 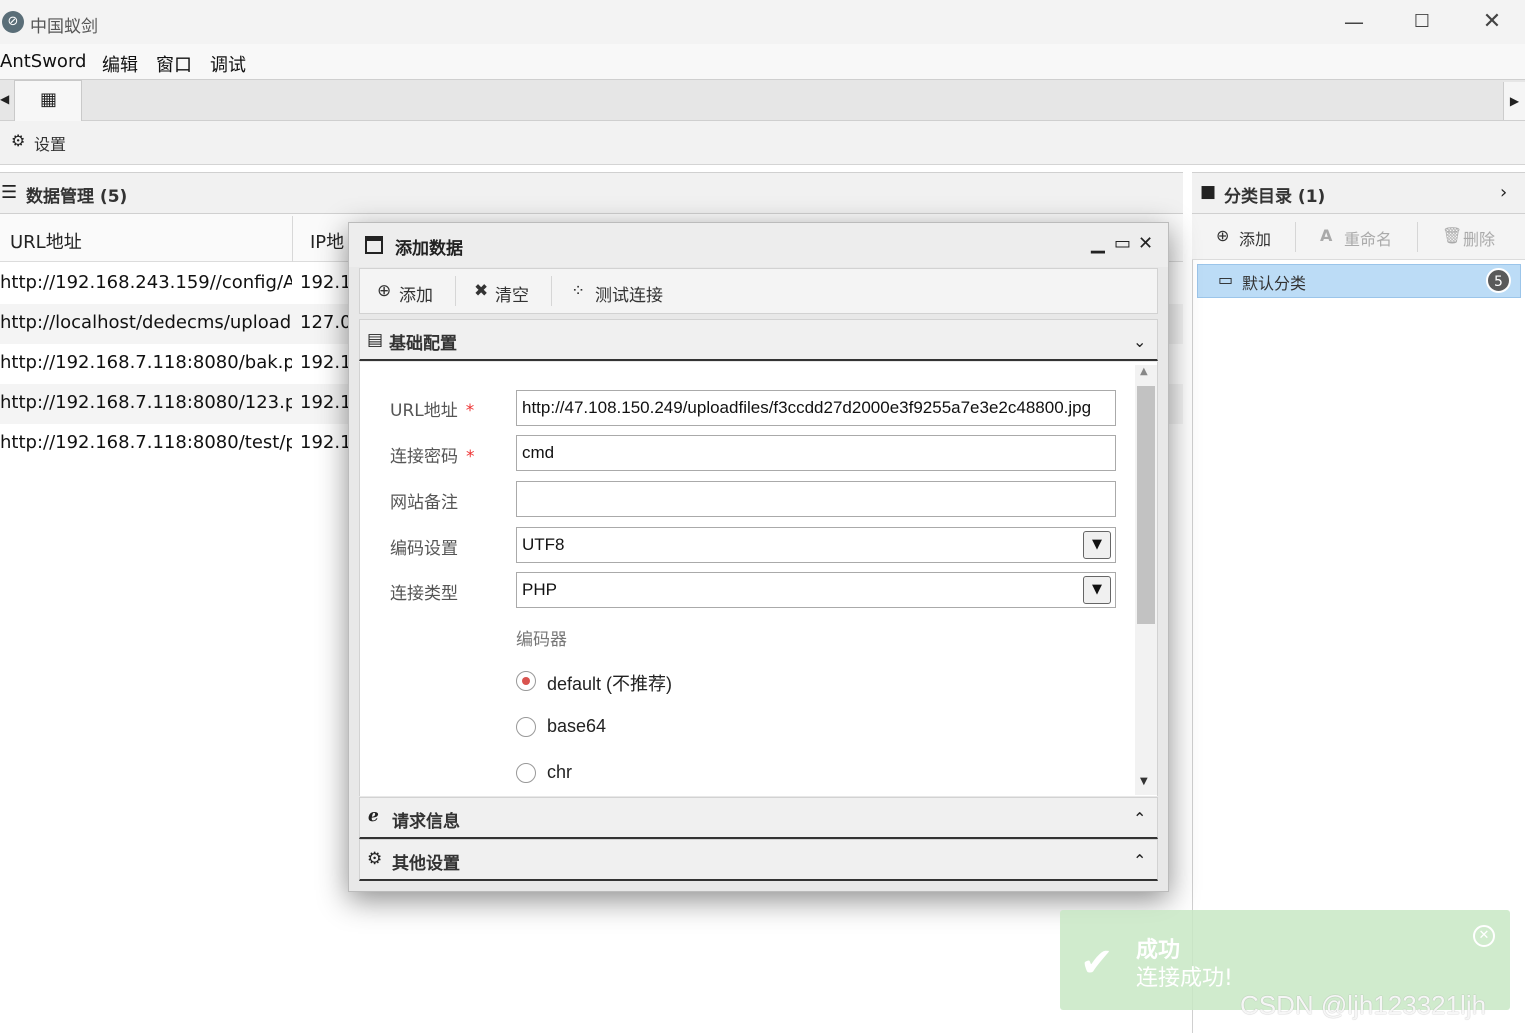 I want to click on tab-scroll-right-icon: ▶, so click(x=1514, y=101).